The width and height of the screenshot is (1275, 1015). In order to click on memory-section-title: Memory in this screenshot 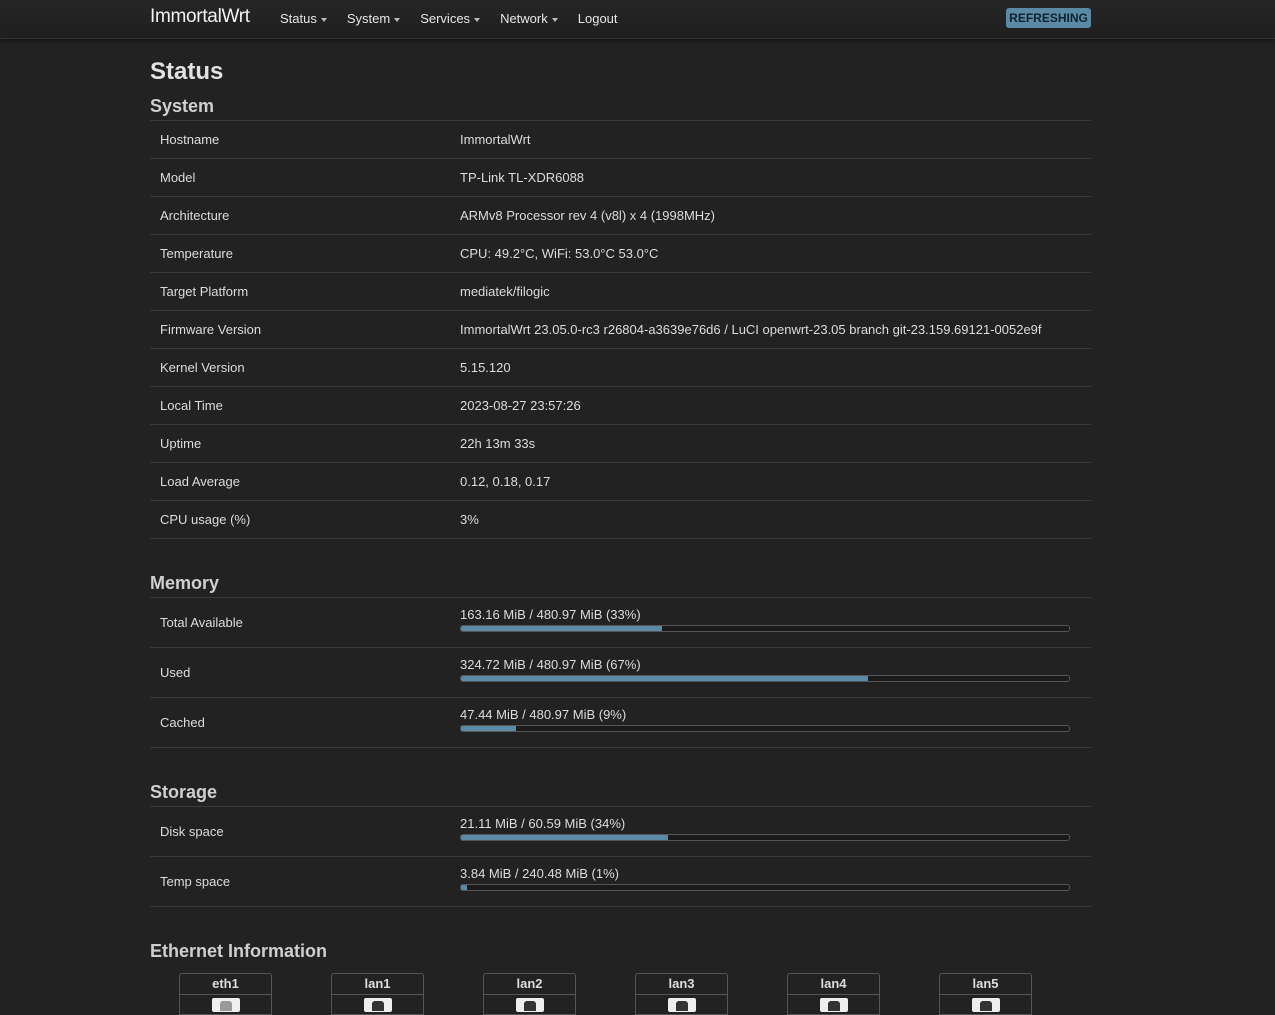, I will do `click(620, 584)`.